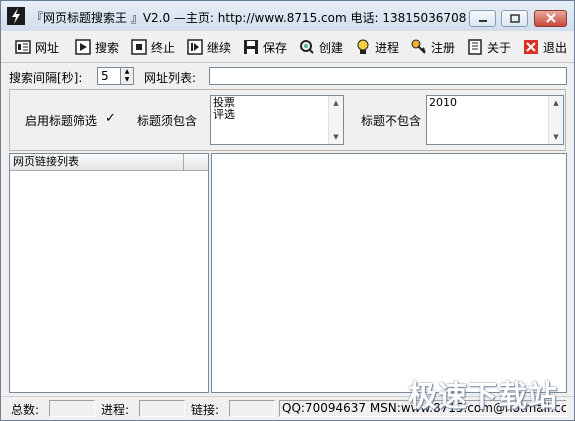 Image resolution: width=575 pixels, height=421 pixels. Describe the element at coordinates (307, 47) in the screenshot. I see `create-icon` at that location.